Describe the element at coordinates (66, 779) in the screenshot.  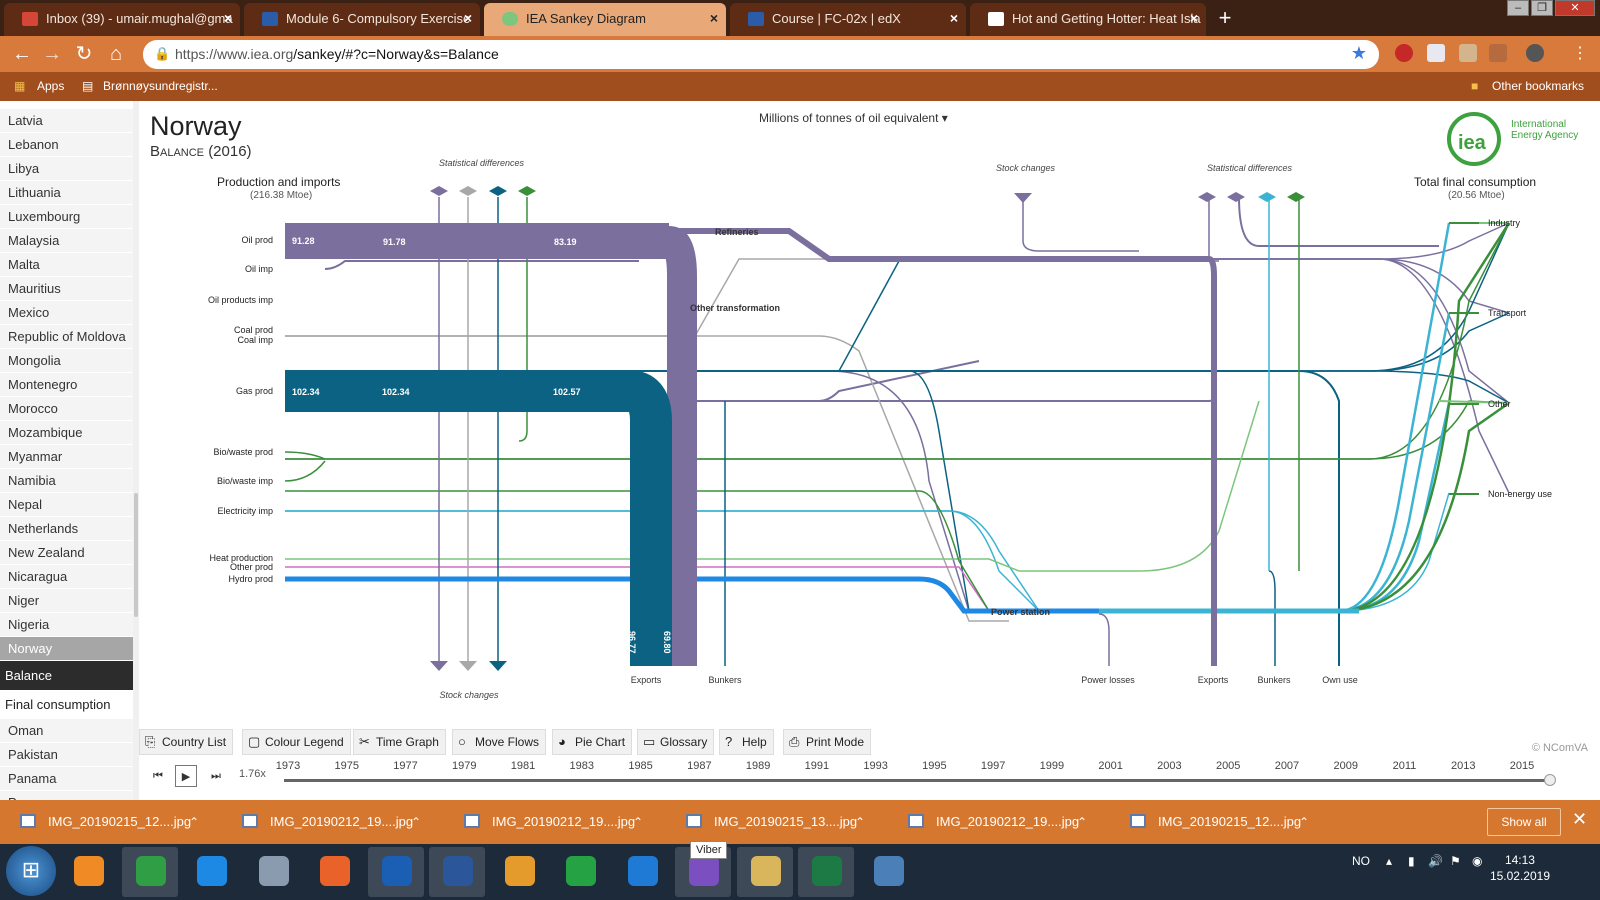
I see `country-item: Panama` at that location.